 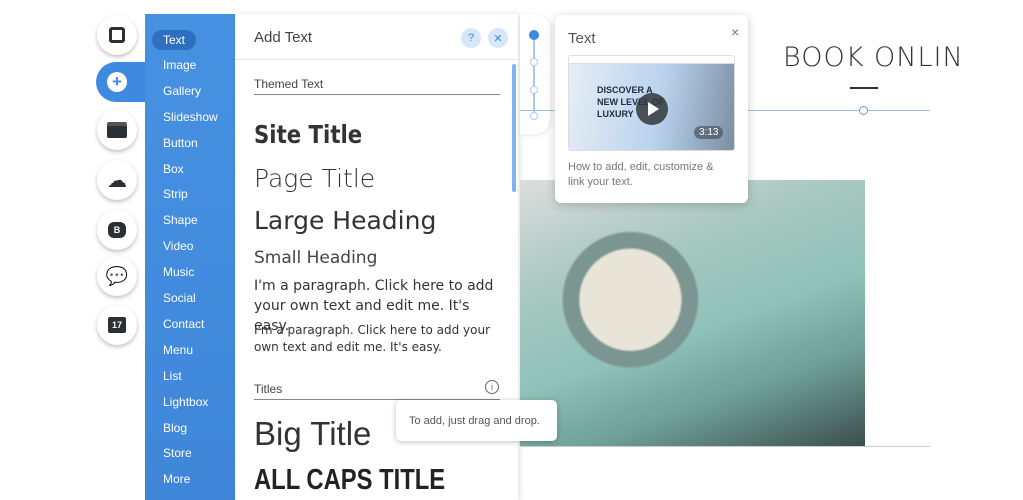 What do you see at coordinates (349, 480) in the screenshot?
I see `all-caps-title-preset: ALL CAPS TITLE` at bounding box center [349, 480].